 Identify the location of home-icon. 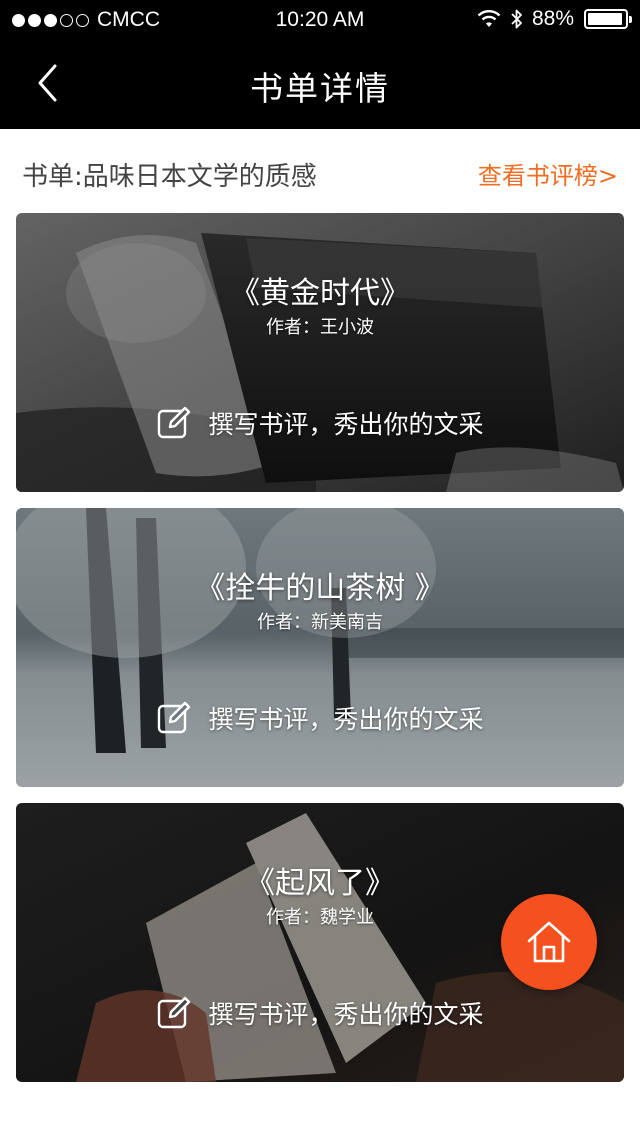
(549, 942).